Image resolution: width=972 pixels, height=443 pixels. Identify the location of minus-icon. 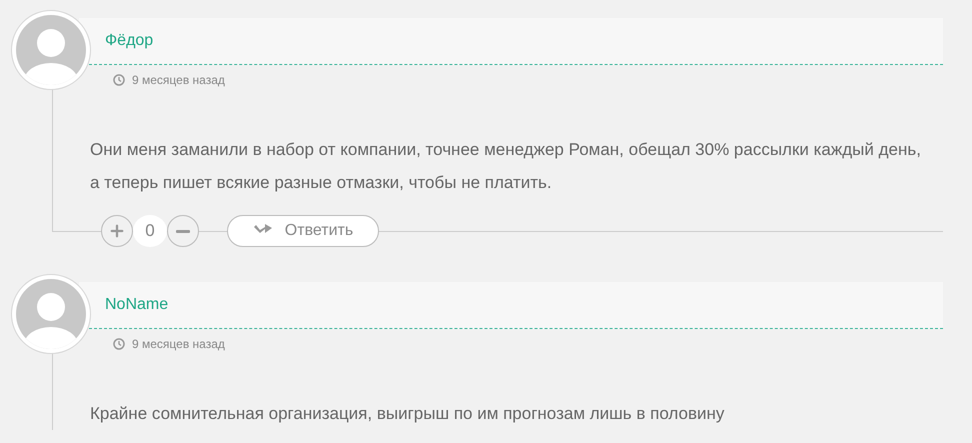
(183, 231).